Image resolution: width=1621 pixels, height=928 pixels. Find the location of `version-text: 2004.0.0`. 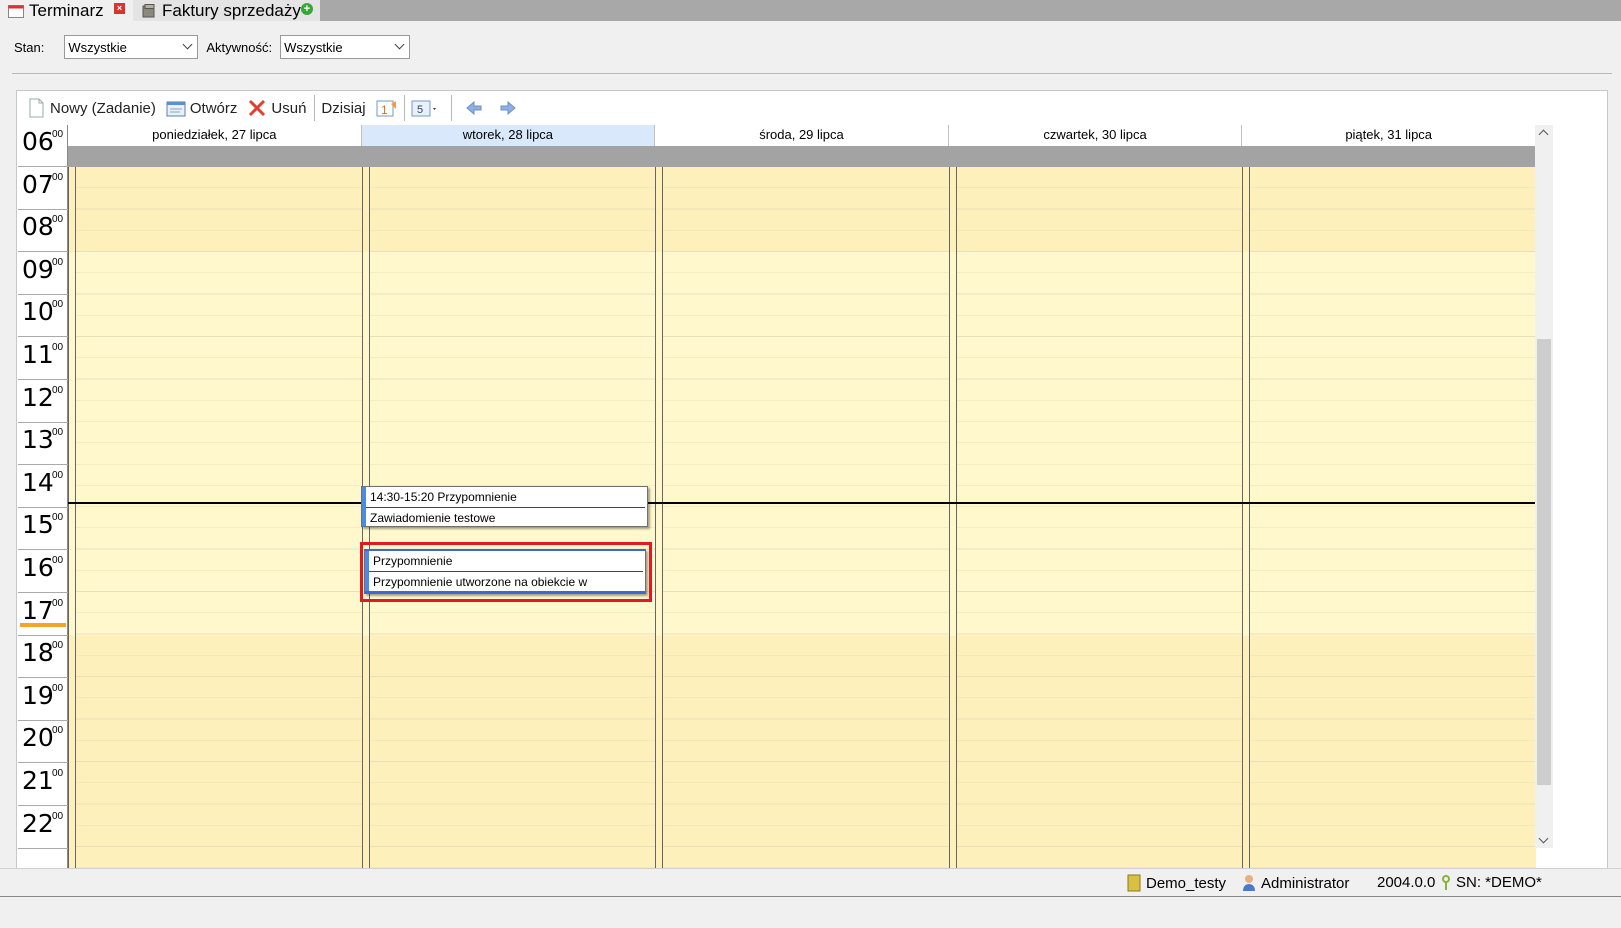

version-text: 2004.0.0 is located at coordinates (1406, 882).